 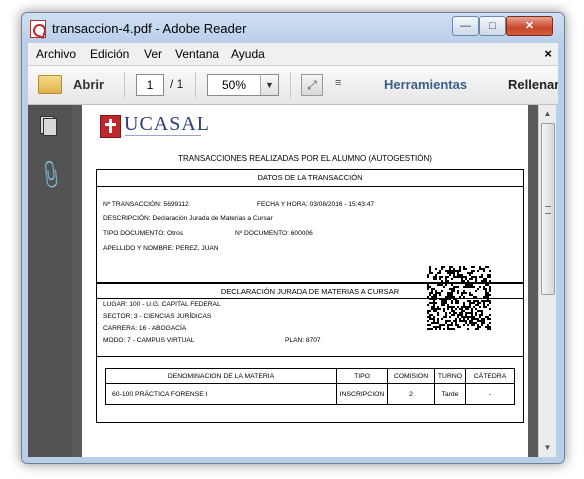 What do you see at coordinates (145, 328) in the screenshot?
I see `career-field: CARRERA: 16 - ABOGACÍA` at bounding box center [145, 328].